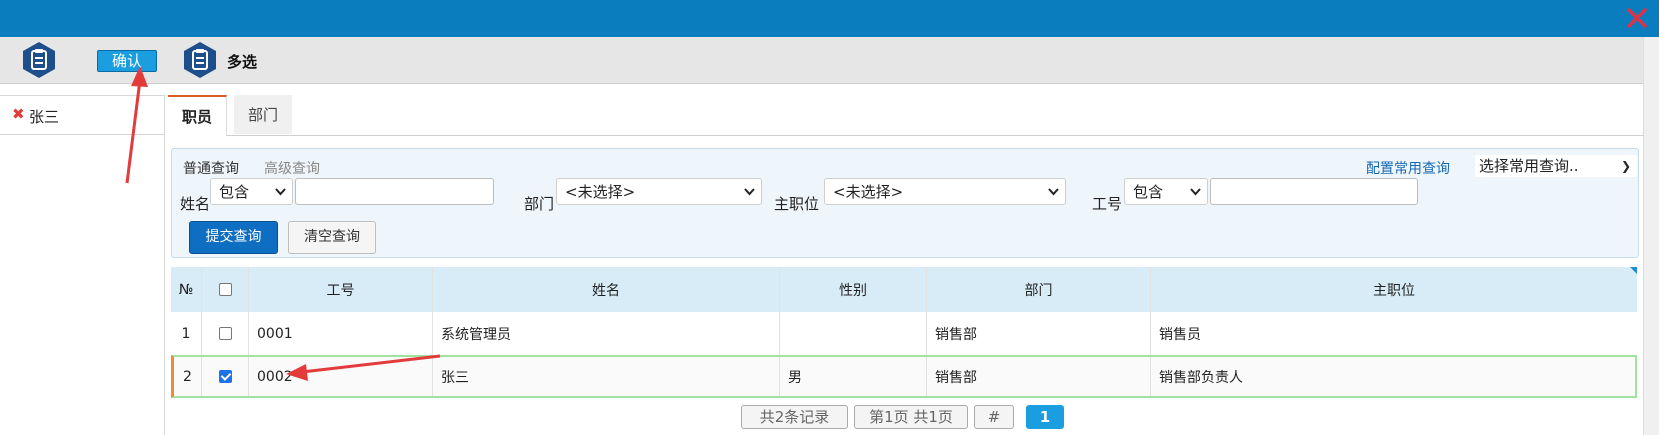 The width and height of the screenshot is (1659, 435). I want to click on corner-marker, so click(1633, 270).